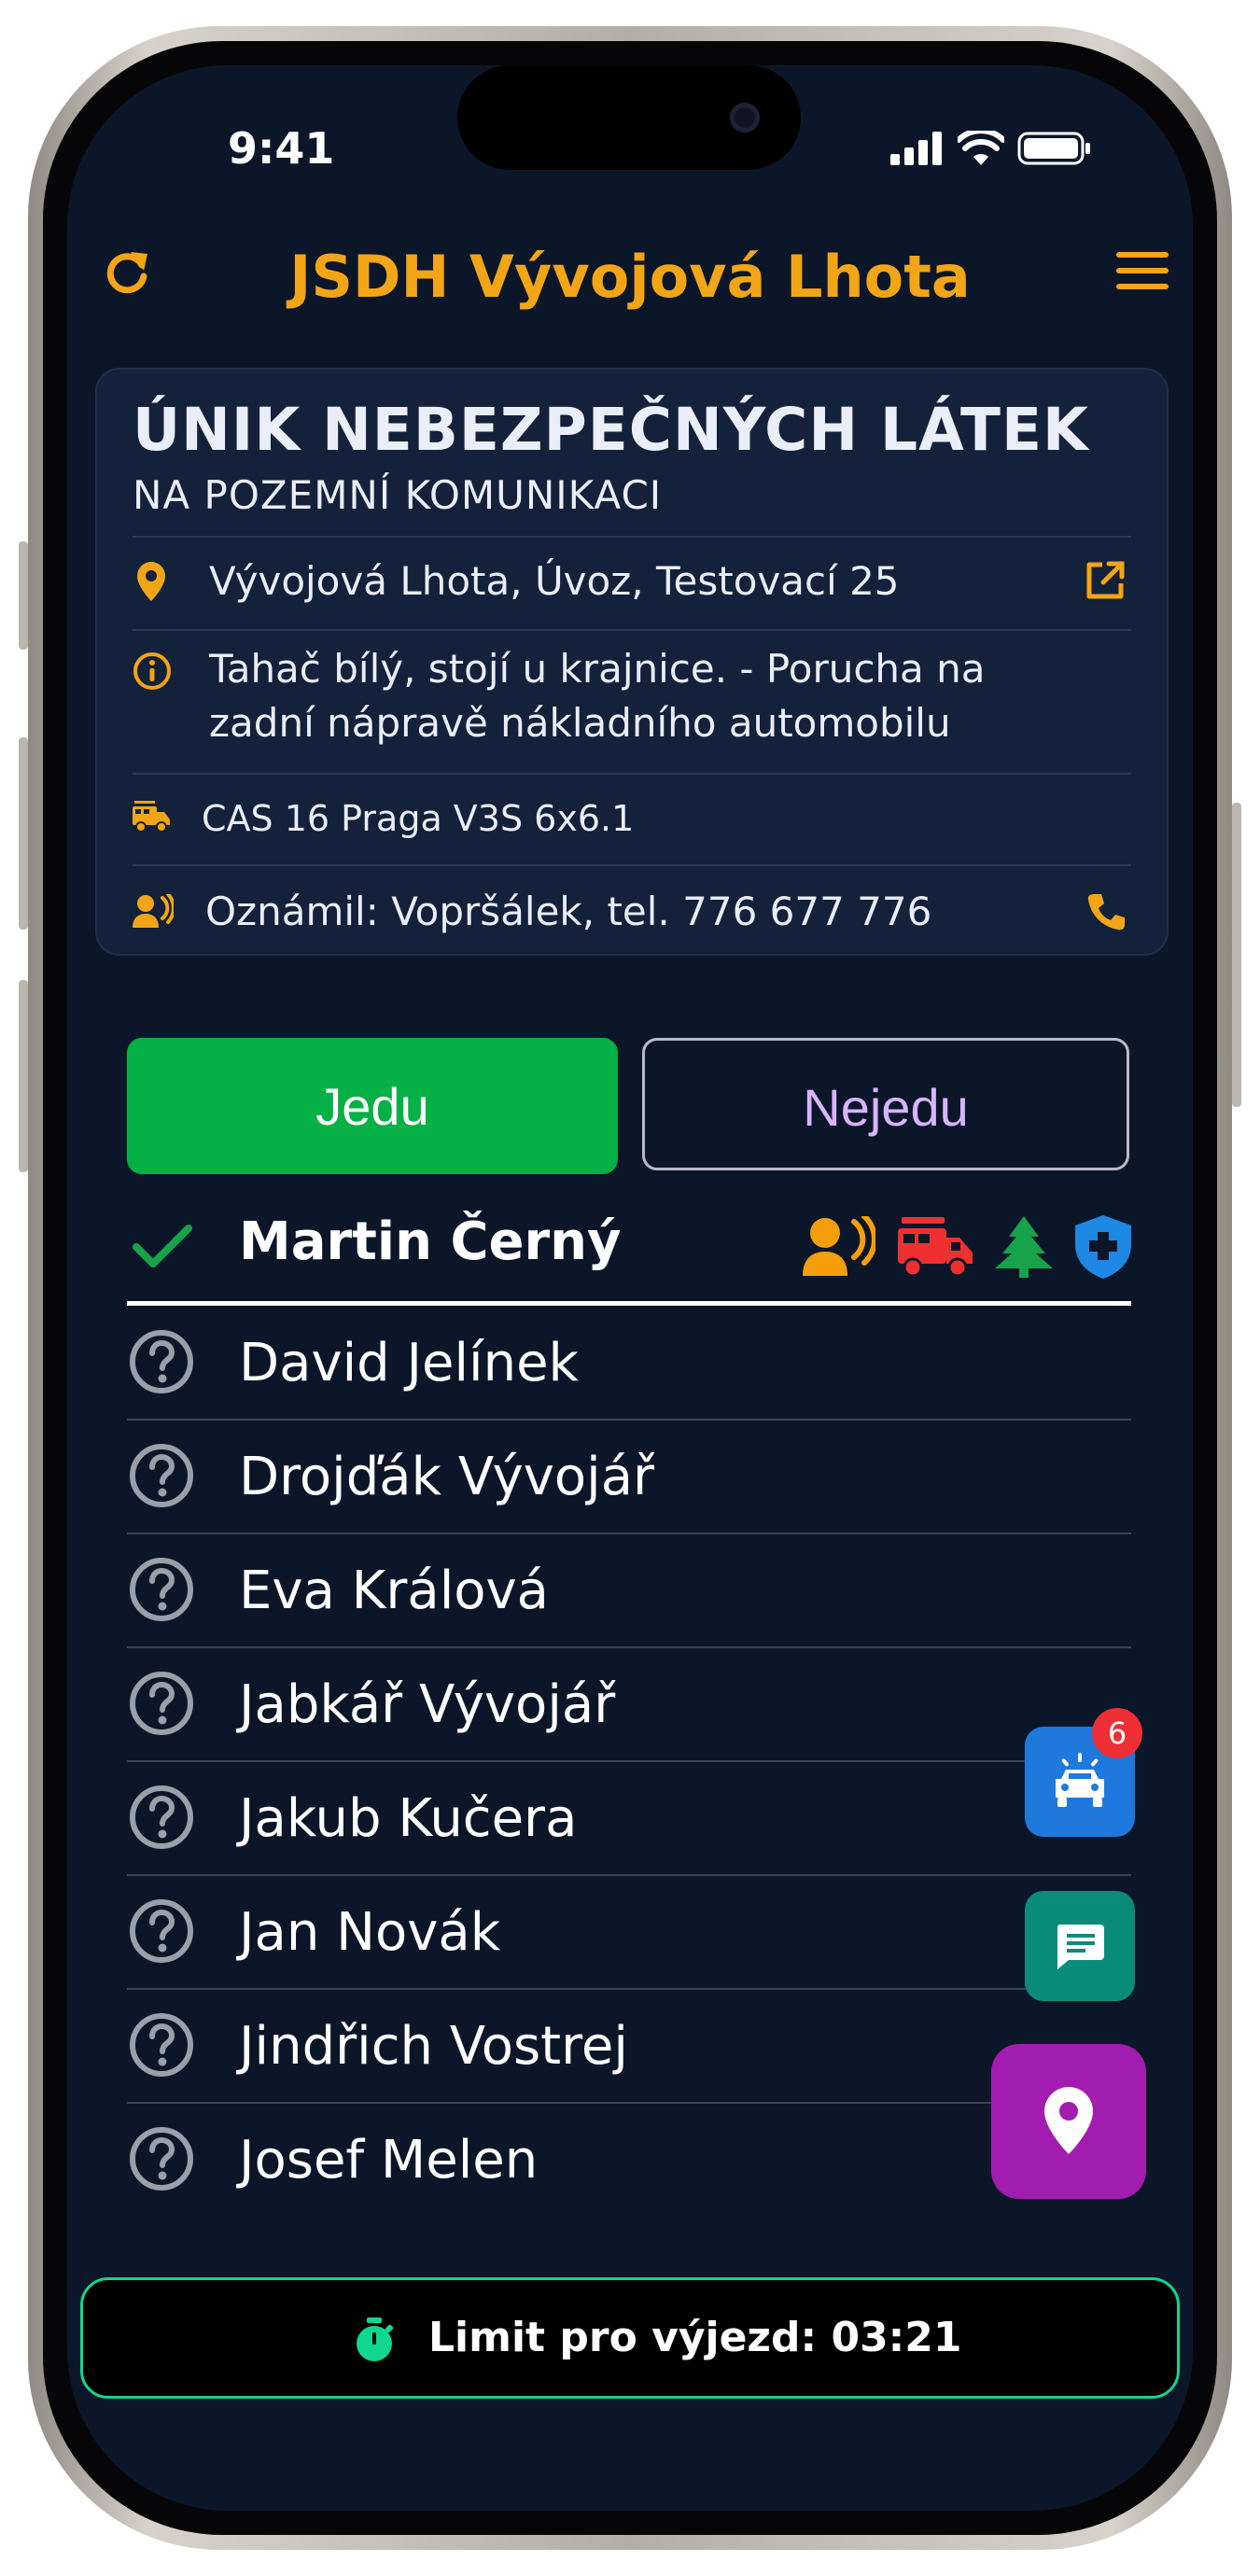 The height and width of the screenshot is (2576, 1260). What do you see at coordinates (430, 1241) in the screenshot?
I see `confirmed-responder-name: Martin Černý` at bounding box center [430, 1241].